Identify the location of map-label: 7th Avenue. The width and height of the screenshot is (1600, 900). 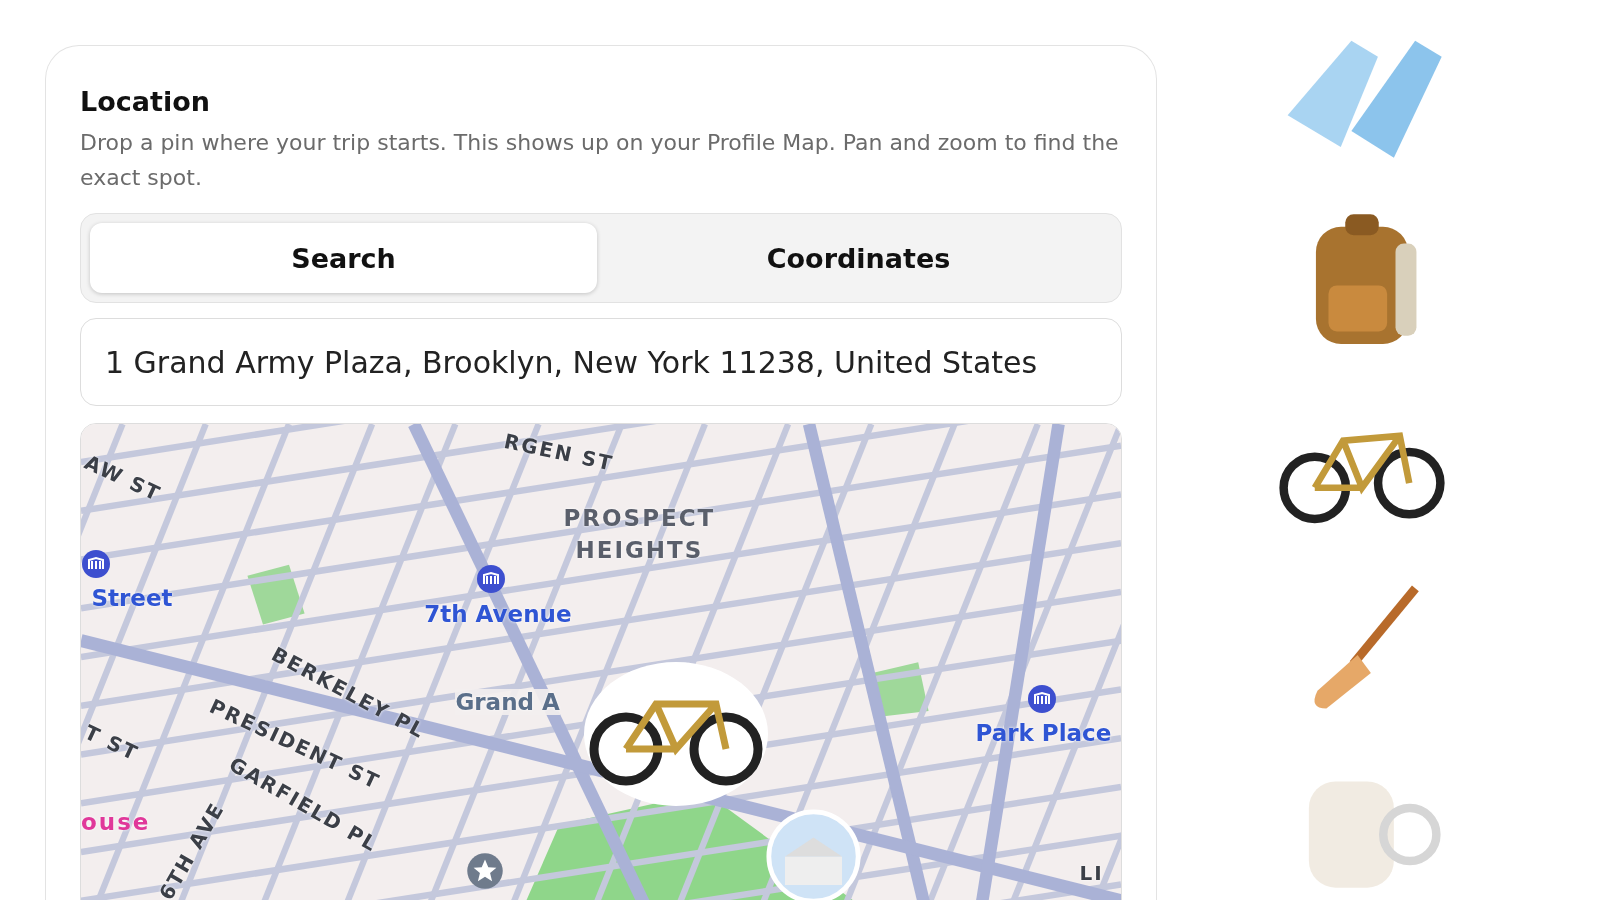
(498, 613).